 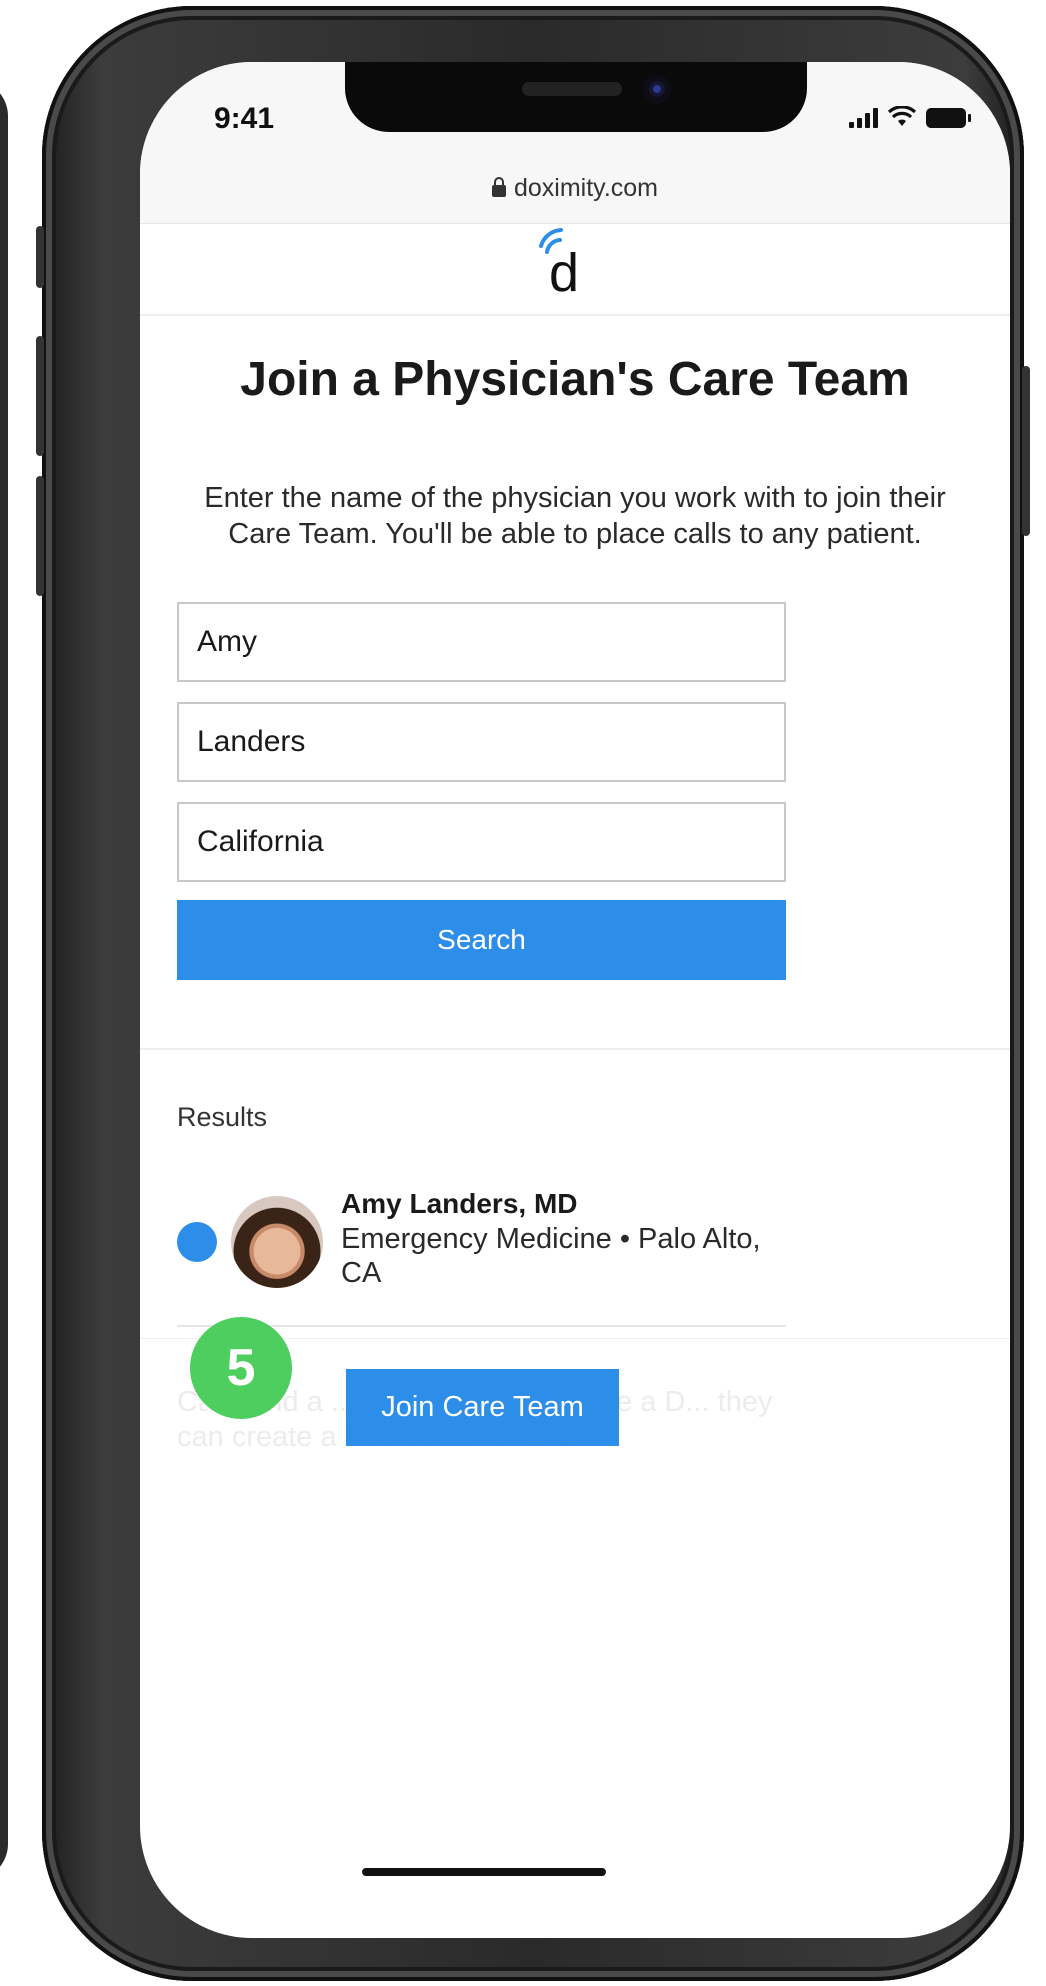 I want to click on physician-name: Amy Landers, MD, so click(x=459, y=1203).